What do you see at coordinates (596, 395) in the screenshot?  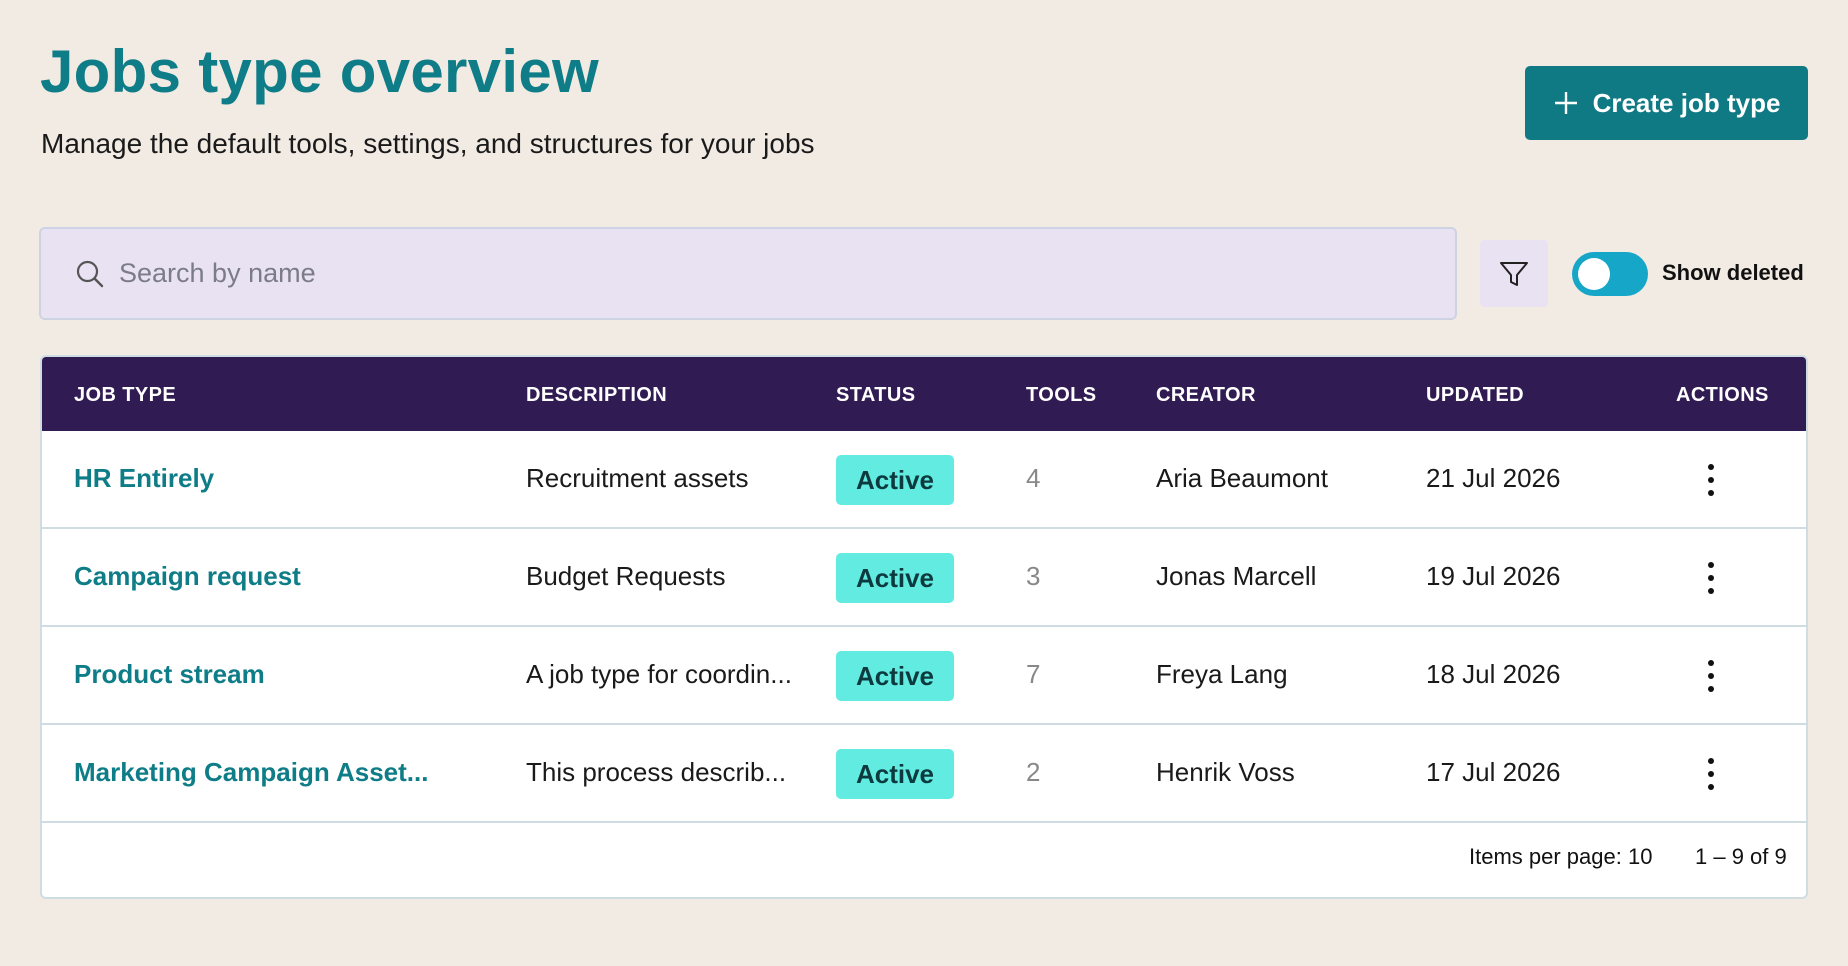 I see `column-header-description: DESCRIPTION` at bounding box center [596, 395].